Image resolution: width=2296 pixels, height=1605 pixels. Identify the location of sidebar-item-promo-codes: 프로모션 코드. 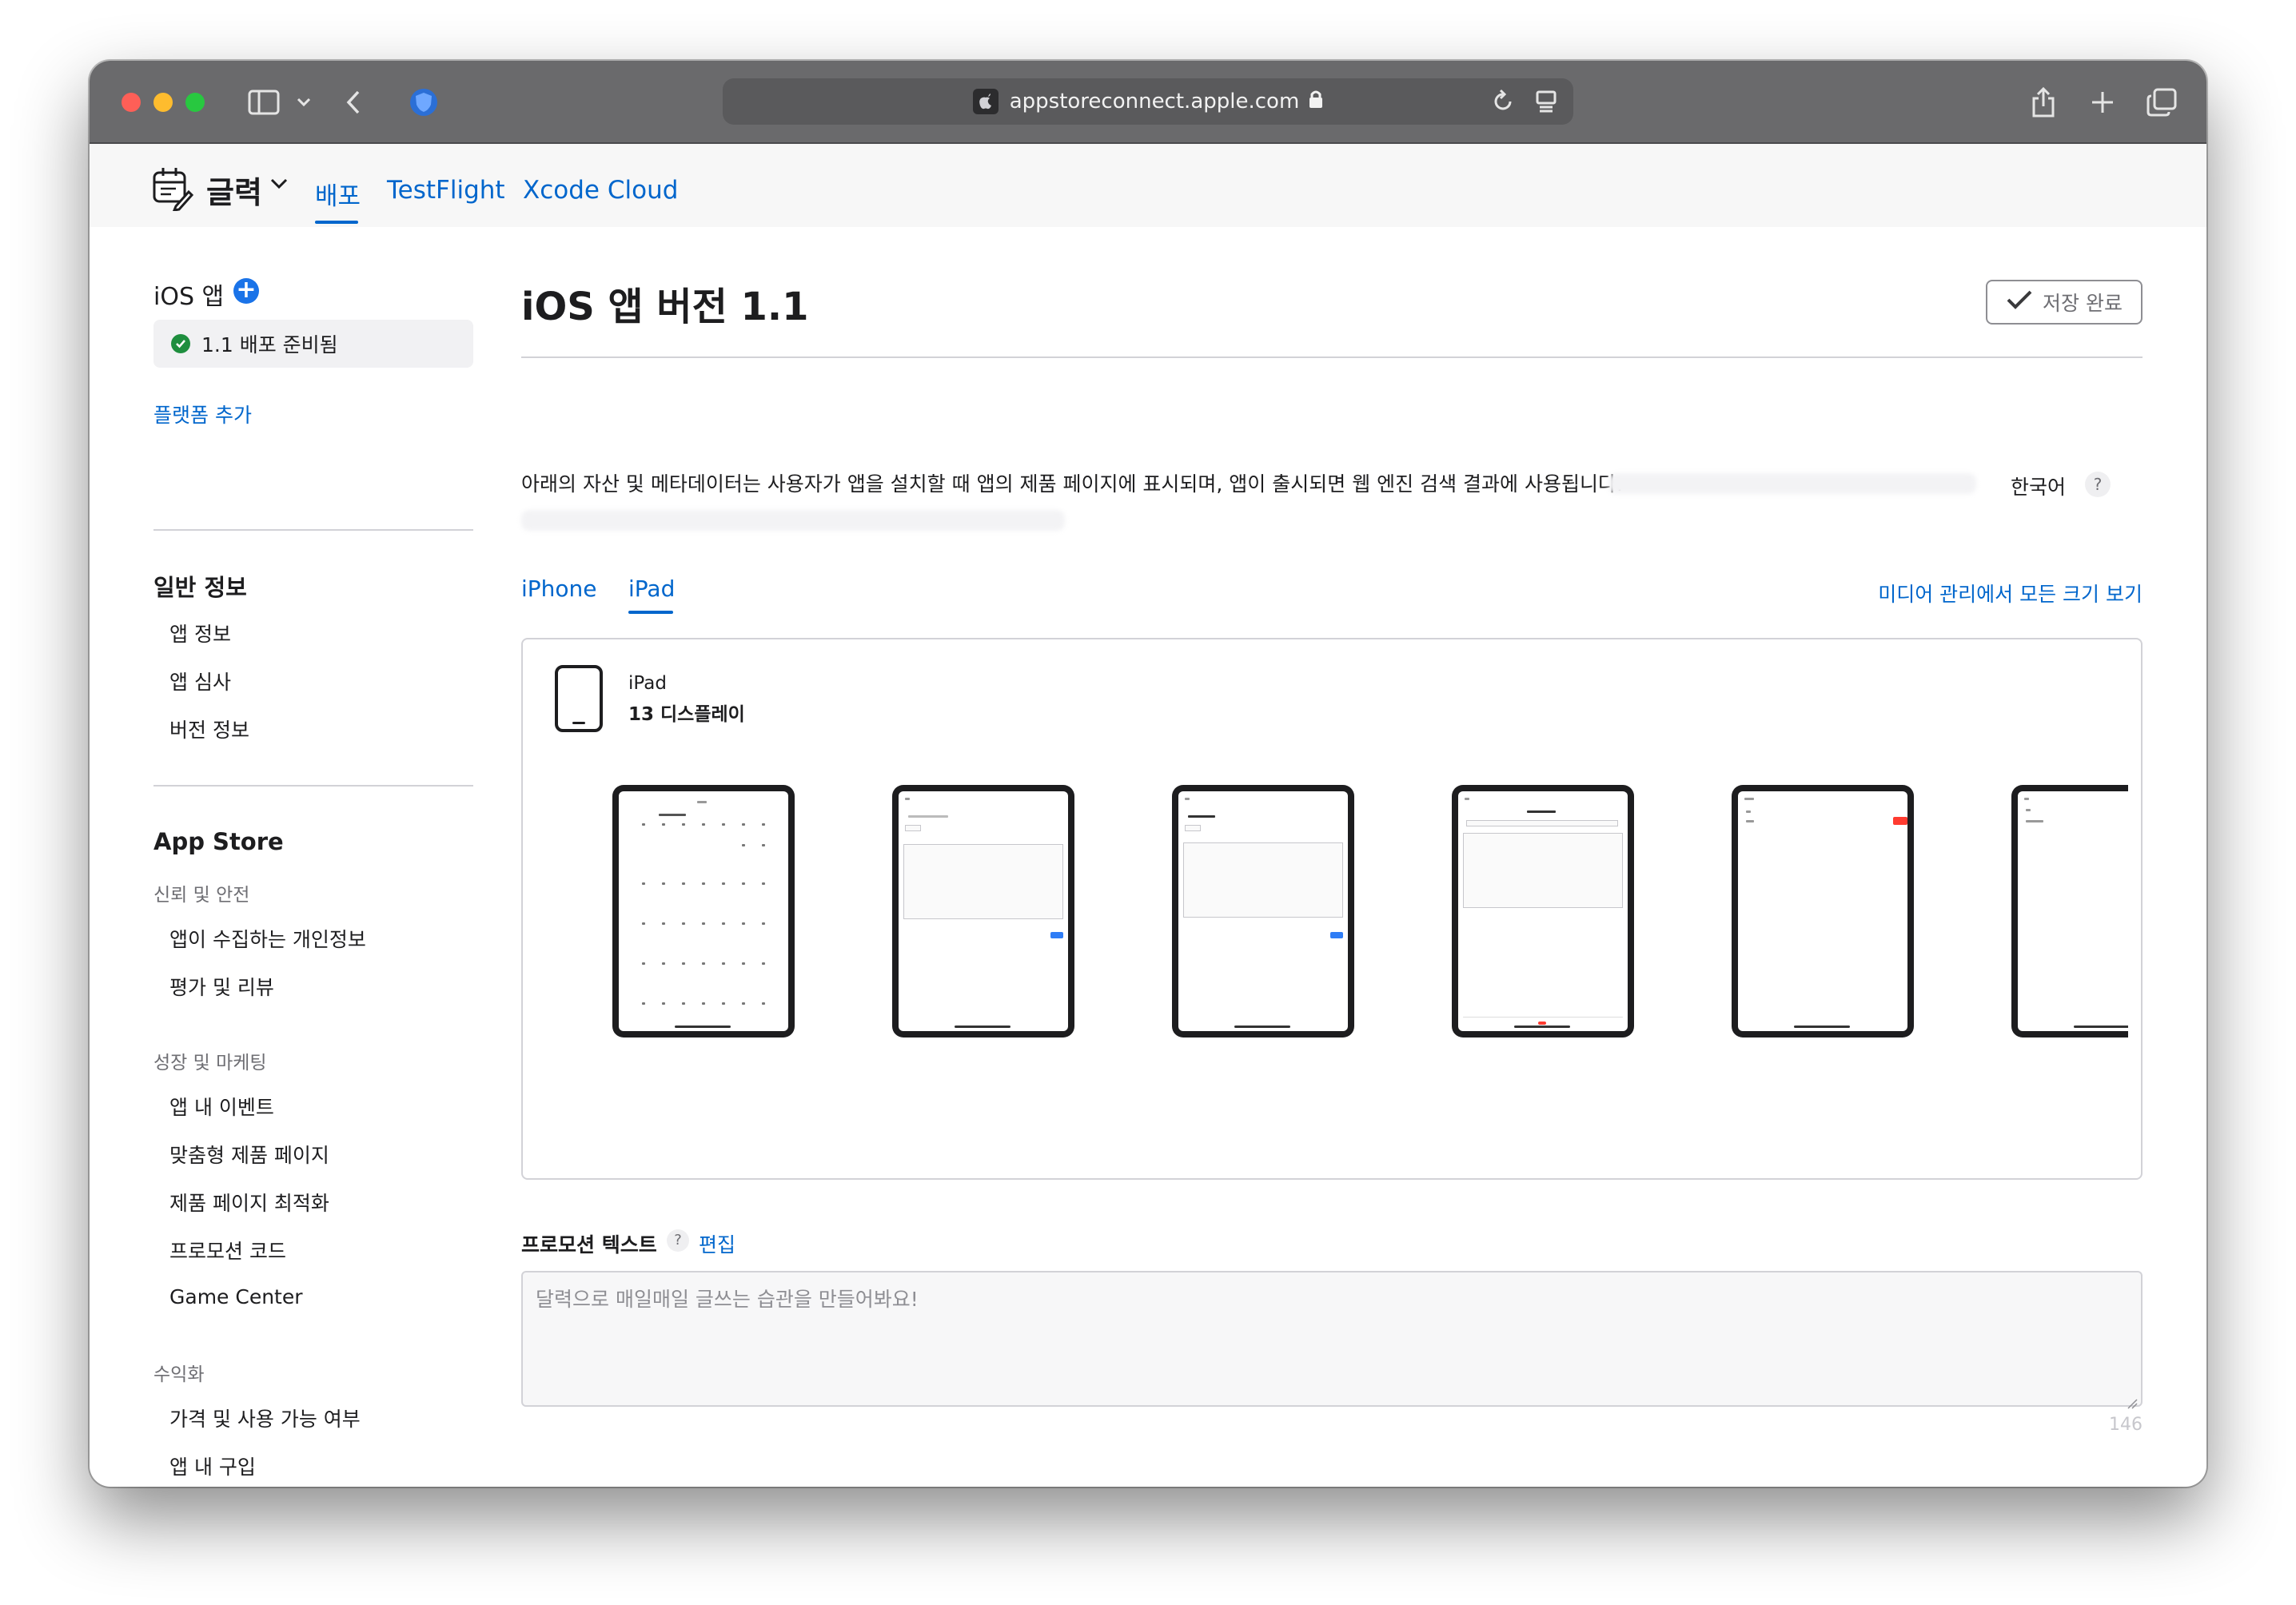
(227, 1250).